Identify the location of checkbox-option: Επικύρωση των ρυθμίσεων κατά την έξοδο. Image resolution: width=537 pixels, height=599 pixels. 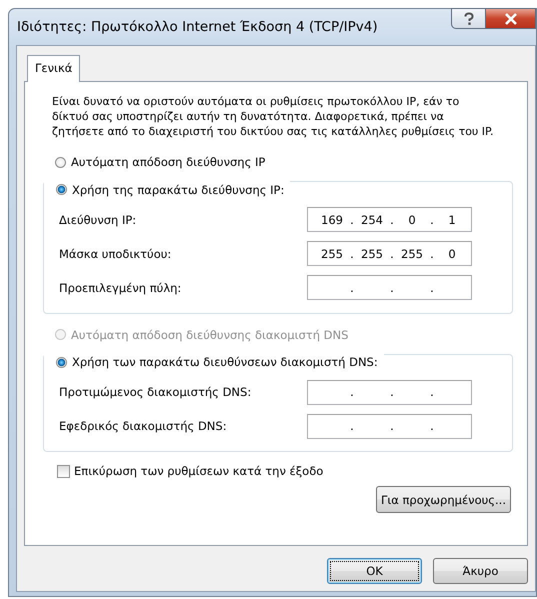
(284, 471).